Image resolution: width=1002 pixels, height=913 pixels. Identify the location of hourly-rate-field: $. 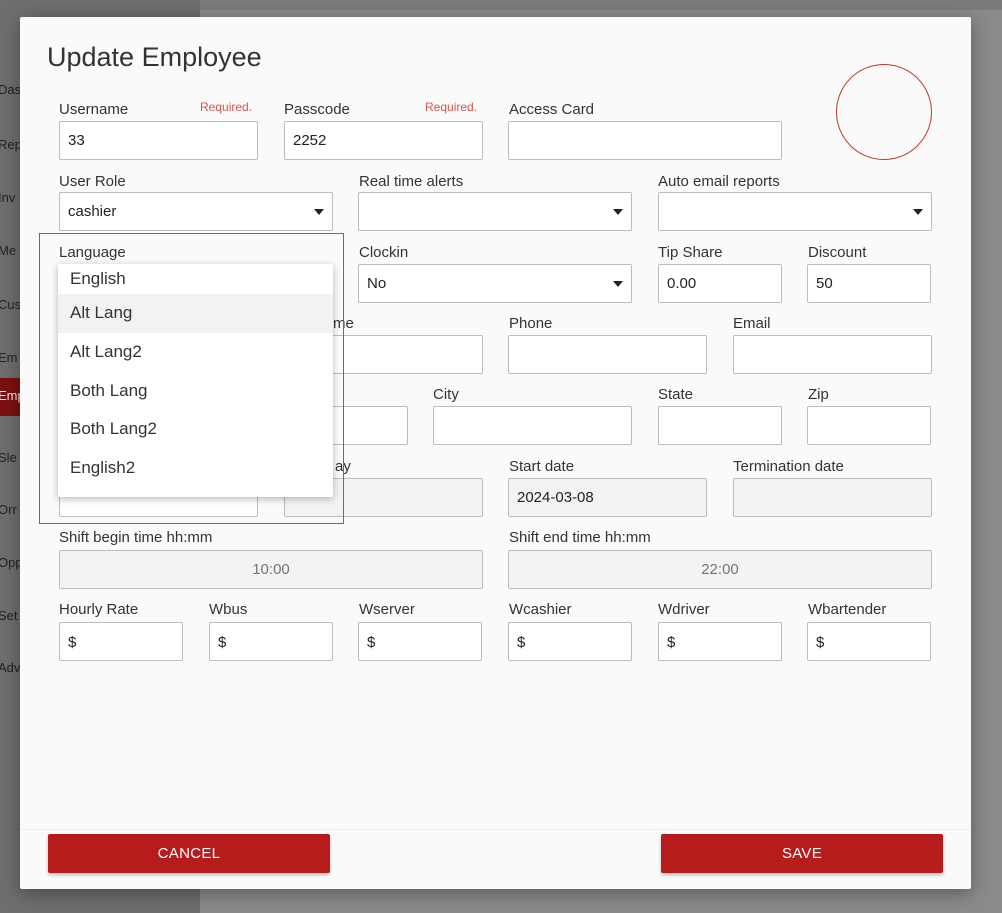
(121, 641).